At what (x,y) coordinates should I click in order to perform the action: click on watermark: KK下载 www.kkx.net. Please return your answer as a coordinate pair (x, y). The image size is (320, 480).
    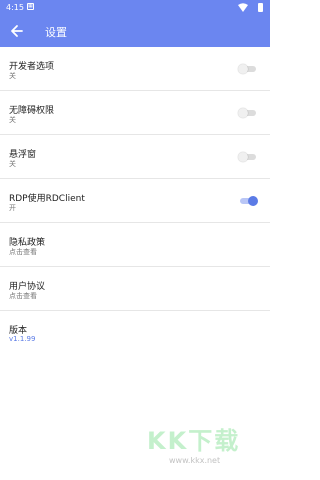
    Looking at the image, I should click on (205, 448).